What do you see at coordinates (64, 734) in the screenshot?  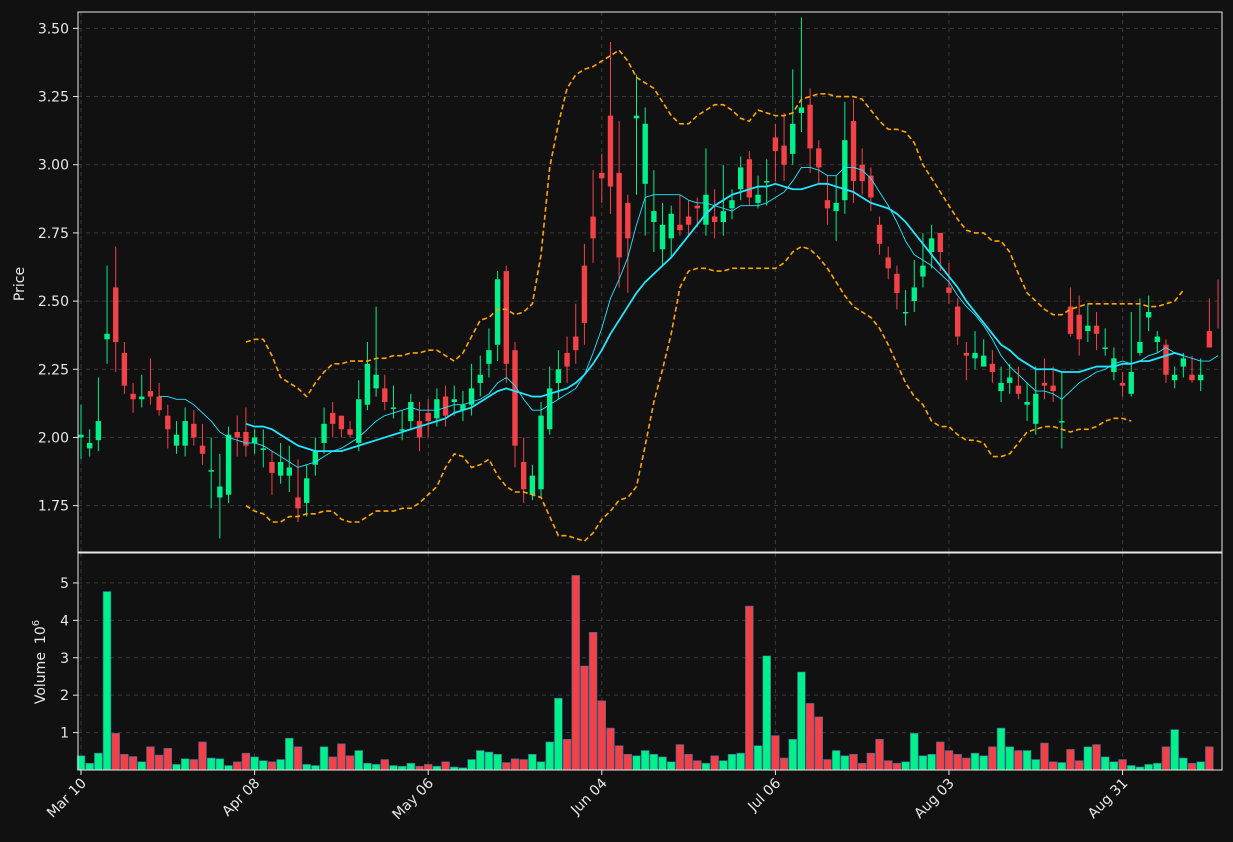 I see `volume-tick-label: 1` at bounding box center [64, 734].